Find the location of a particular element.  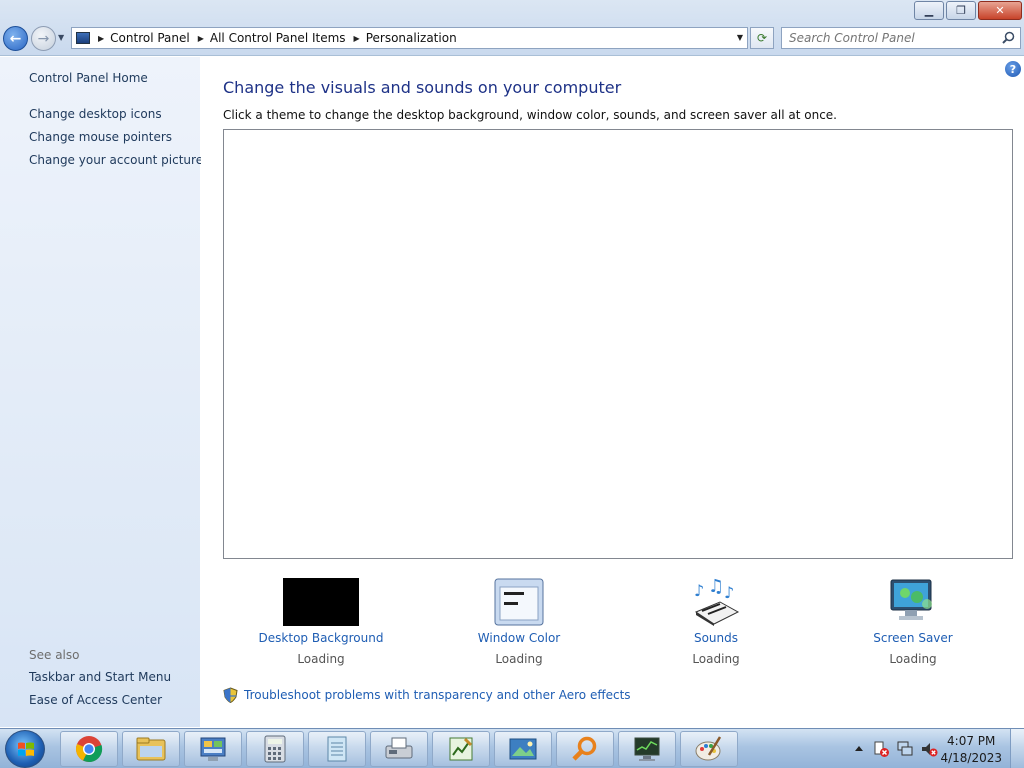

taskbar-monitor is located at coordinates (647, 749).